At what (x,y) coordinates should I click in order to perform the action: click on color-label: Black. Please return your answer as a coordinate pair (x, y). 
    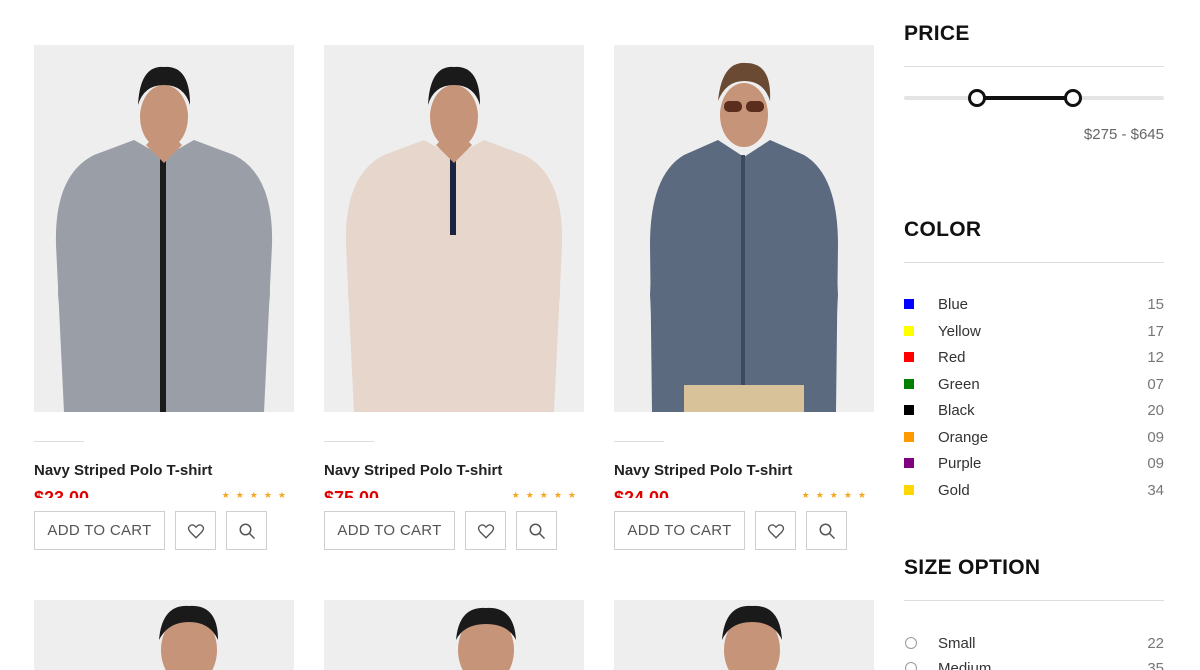
    Looking at the image, I should click on (956, 410).